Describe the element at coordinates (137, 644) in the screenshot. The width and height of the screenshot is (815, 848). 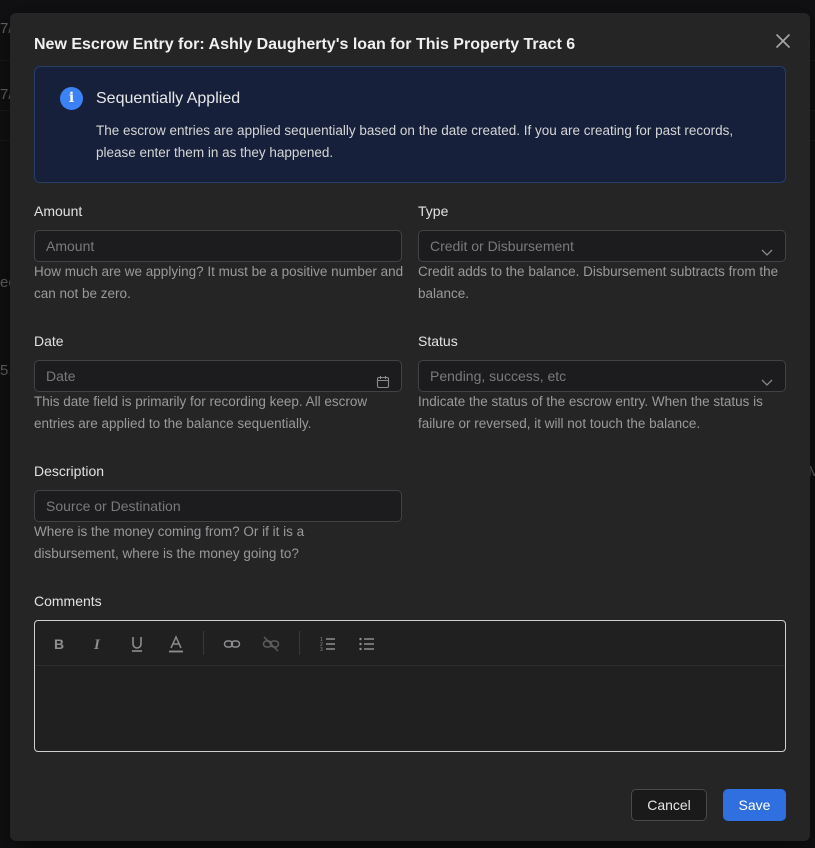
I see `underline-icon` at that location.